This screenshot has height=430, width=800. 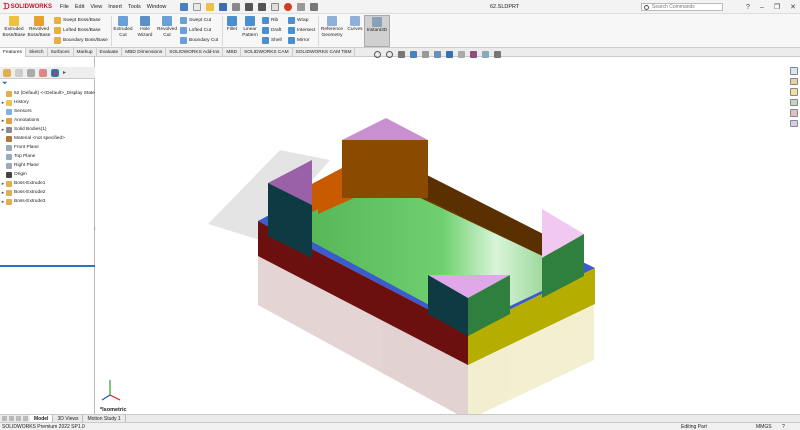 What do you see at coordinates (794, 123) in the screenshot?
I see `custom-properties-icon` at bounding box center [794, 123].